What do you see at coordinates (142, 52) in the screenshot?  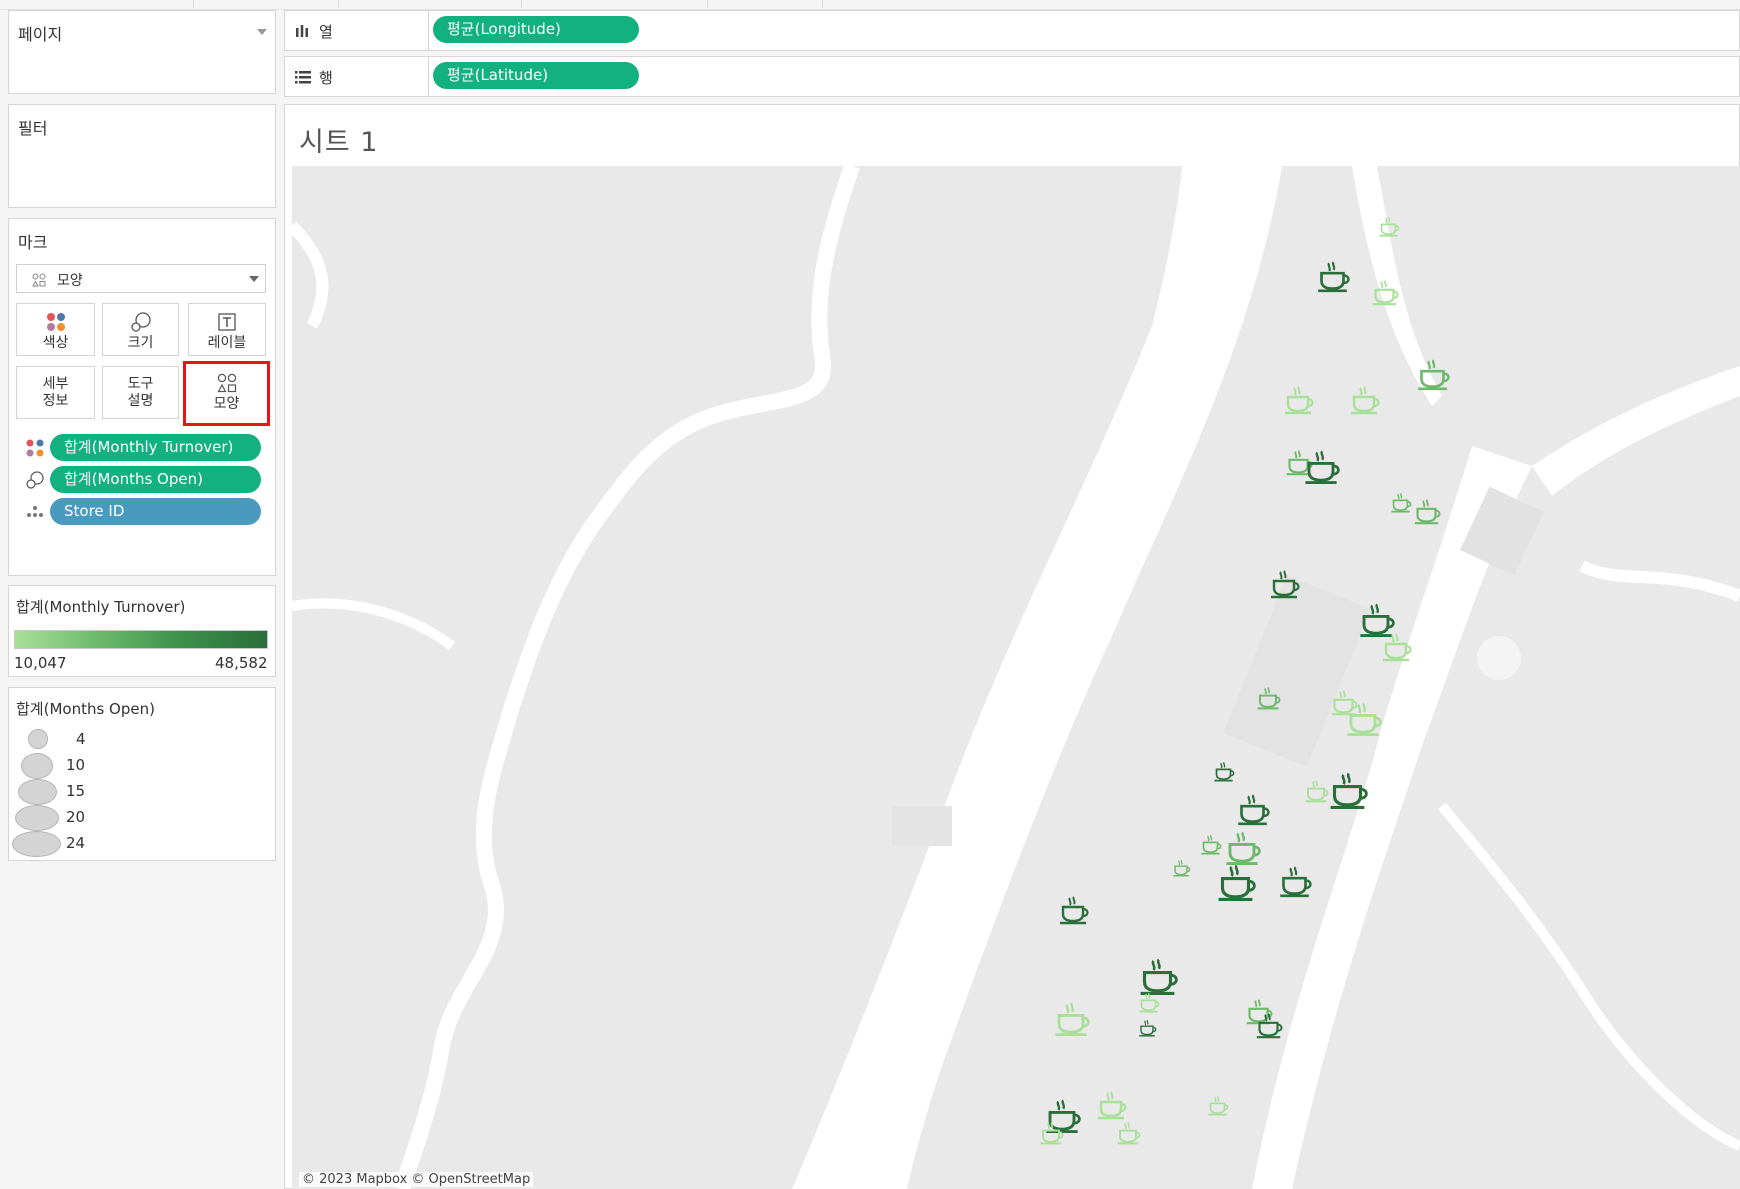 I see `pages-card: 페이지` at bounding box center [142, 52].